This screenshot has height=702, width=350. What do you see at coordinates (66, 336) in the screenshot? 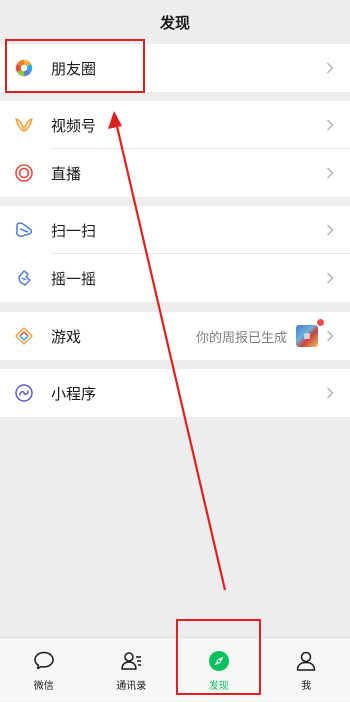
I see `menu-item-label: 游戏` at bounding box center [66, 336].